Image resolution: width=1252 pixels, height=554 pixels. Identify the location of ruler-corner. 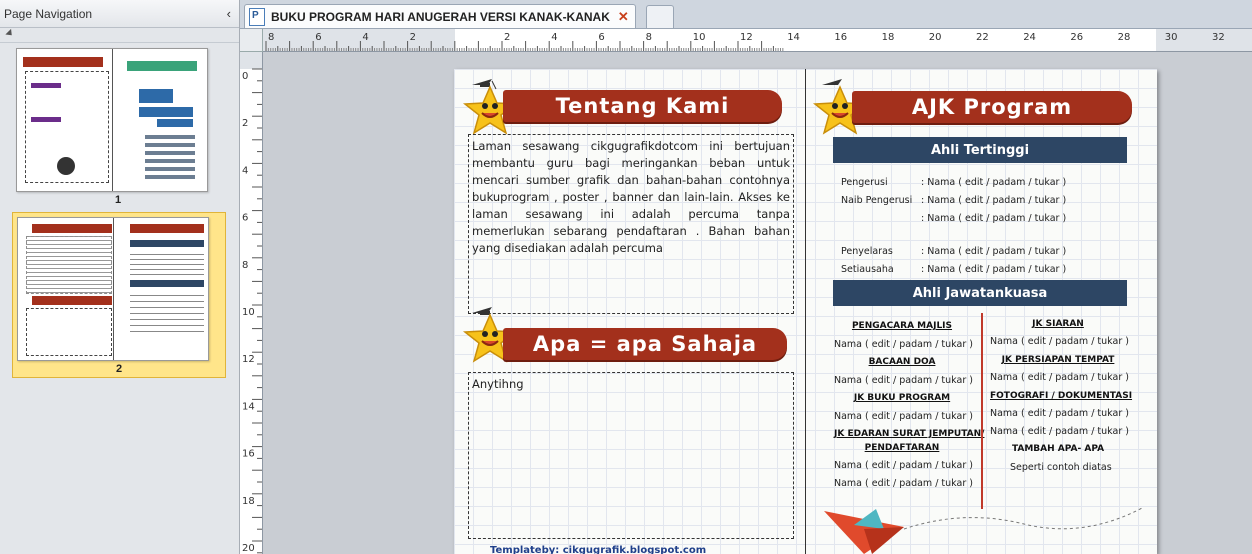
(251, 40).